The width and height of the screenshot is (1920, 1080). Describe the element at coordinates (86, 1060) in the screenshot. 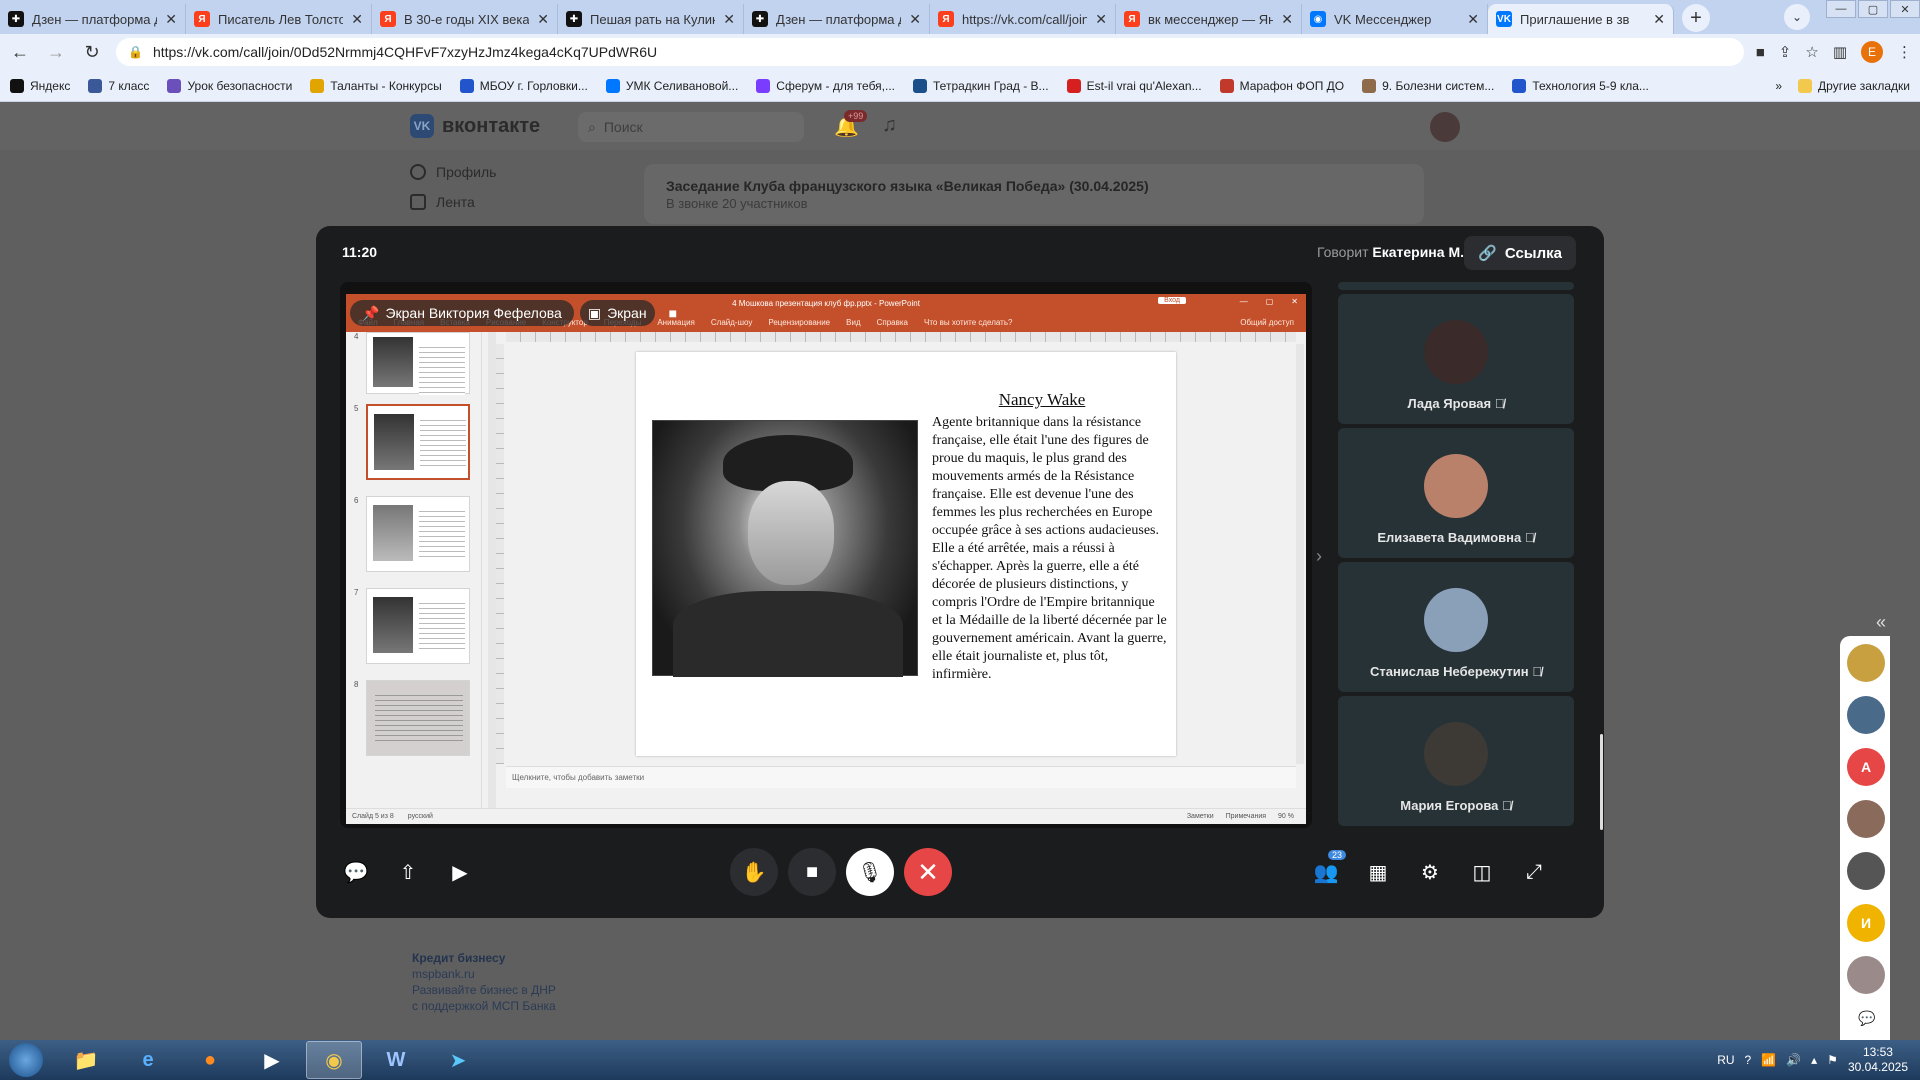

I see `taskbar-explorer: 📁` at that location.